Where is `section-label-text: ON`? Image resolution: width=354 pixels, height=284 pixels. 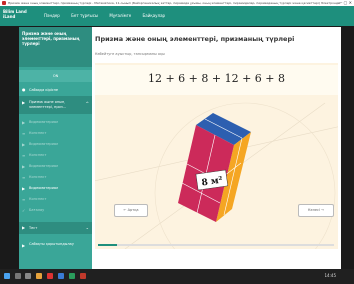 section-label-text: ON is located at coordinates (55, 76).